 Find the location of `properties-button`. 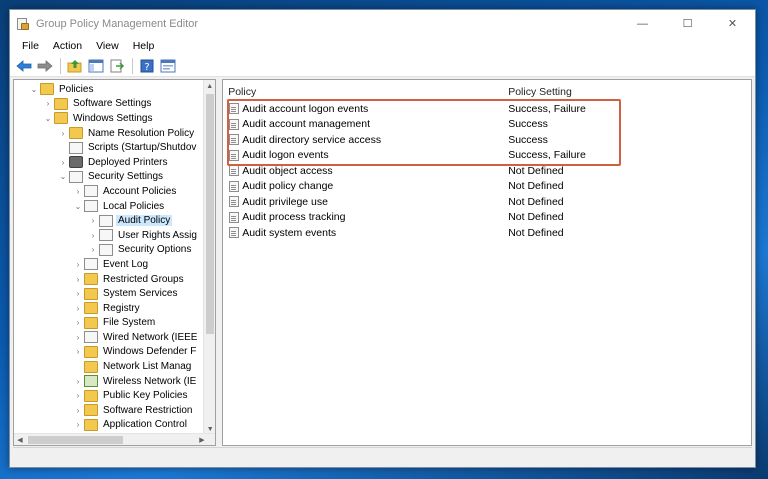

properties-button is located at coordinates (168, 66).